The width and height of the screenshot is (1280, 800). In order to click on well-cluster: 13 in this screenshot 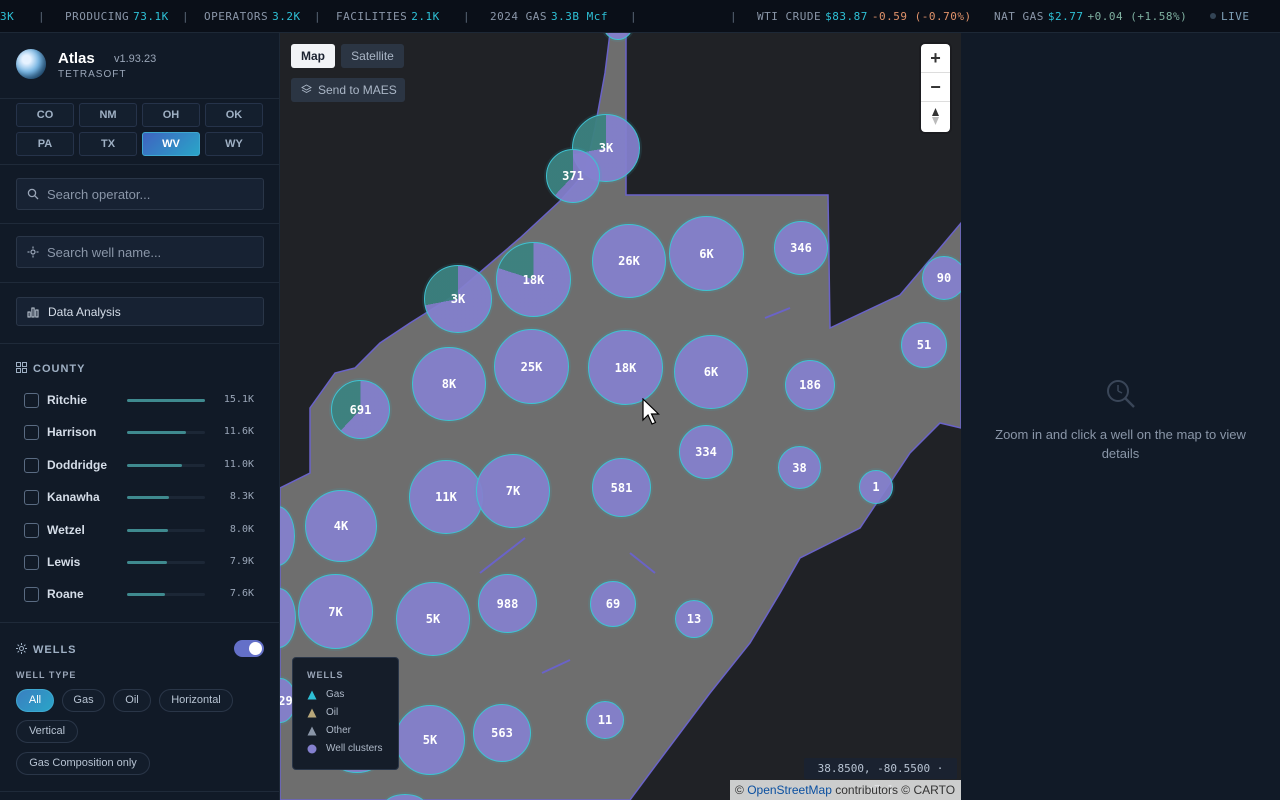, I will do `click(694, 619)`.